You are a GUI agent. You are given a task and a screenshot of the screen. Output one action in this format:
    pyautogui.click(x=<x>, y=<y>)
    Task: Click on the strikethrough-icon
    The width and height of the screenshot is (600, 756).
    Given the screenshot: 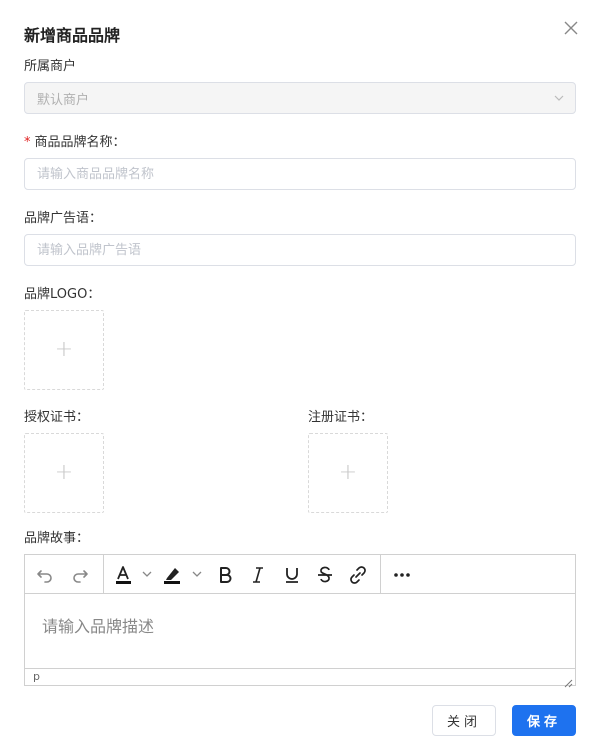 What is the action you would take?
    pyautogui.click(x=325, y=575)
    